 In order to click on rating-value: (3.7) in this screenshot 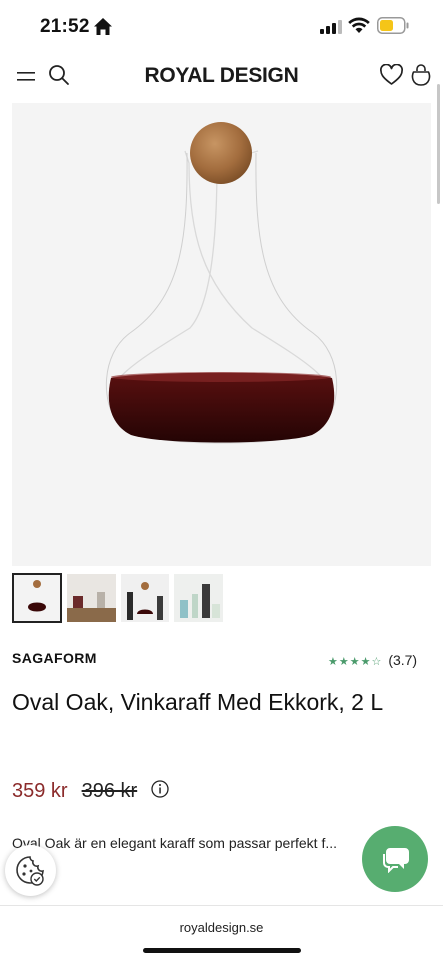, I will do `click(403, 660)`.